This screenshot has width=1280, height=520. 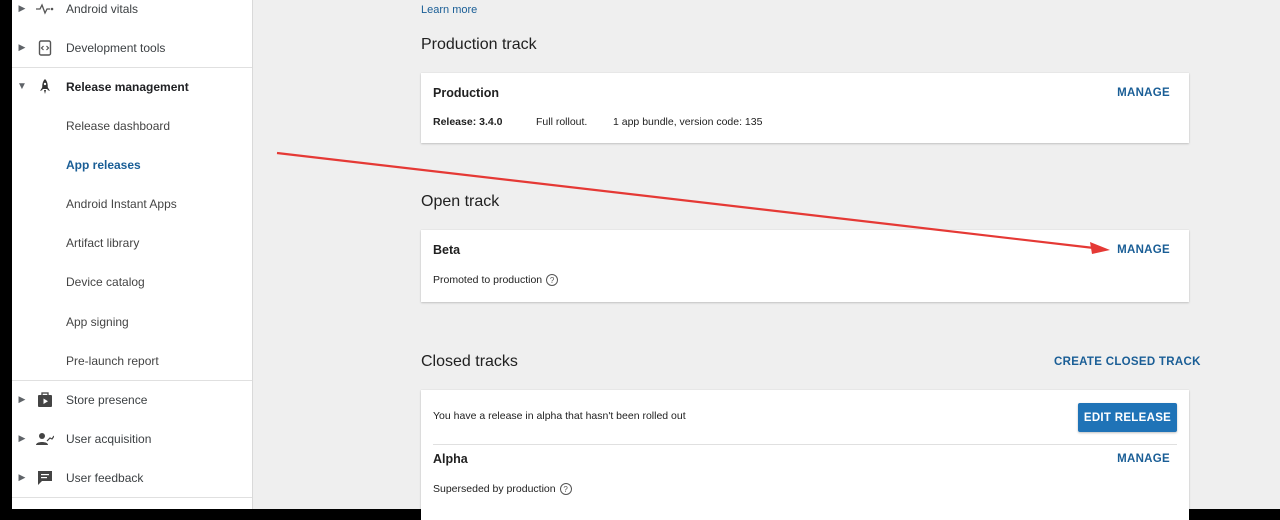 I want to click on store-play-icon, so click(x=45, y=399).